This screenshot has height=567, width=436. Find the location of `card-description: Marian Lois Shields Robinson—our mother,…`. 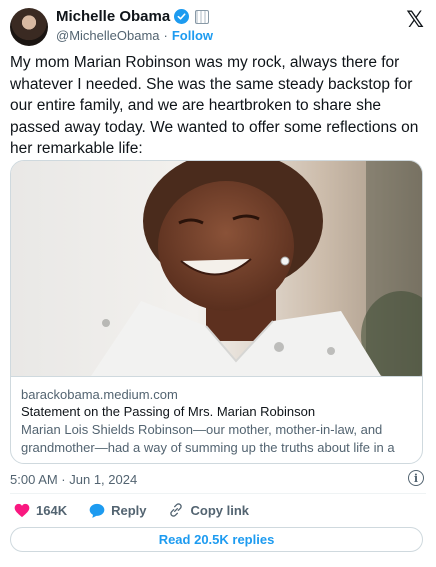

card-description: Marian Lois Shields Robinson—our mother,… is located at coordinates (208, 442).